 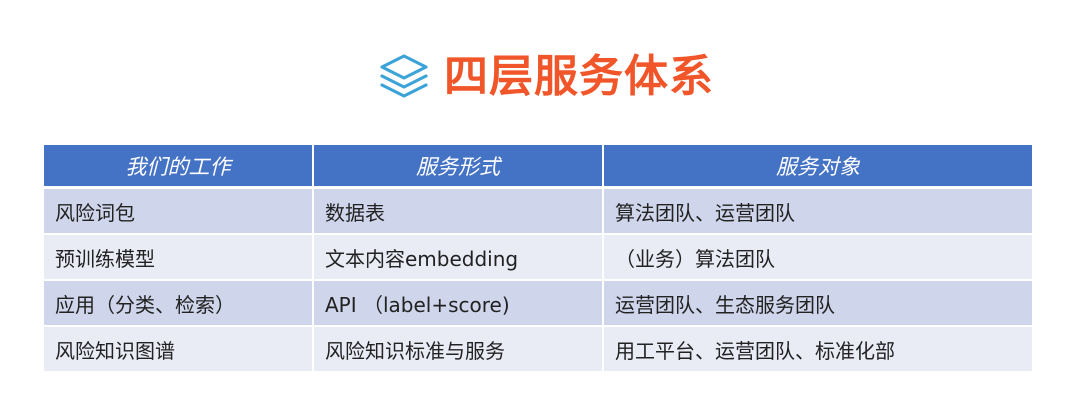 What do you see at coordinates (179, 258) in the screenshot?
I see `table-cell-work: 预训练模型` at bounding box center [179, 258].